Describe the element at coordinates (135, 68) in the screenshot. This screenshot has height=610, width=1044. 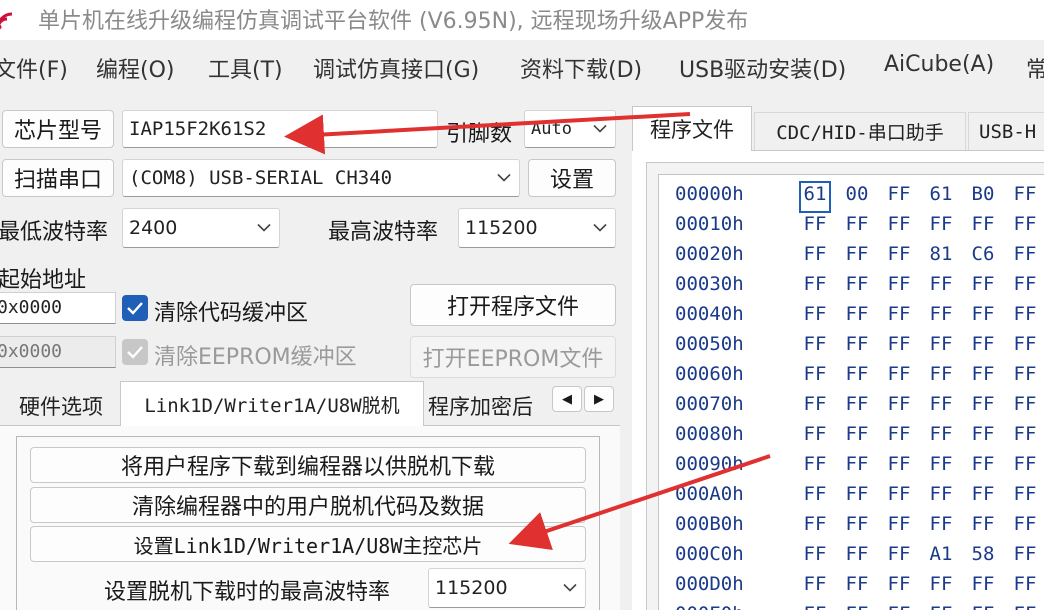
I see `menu-program: 编程(O)` at that location.